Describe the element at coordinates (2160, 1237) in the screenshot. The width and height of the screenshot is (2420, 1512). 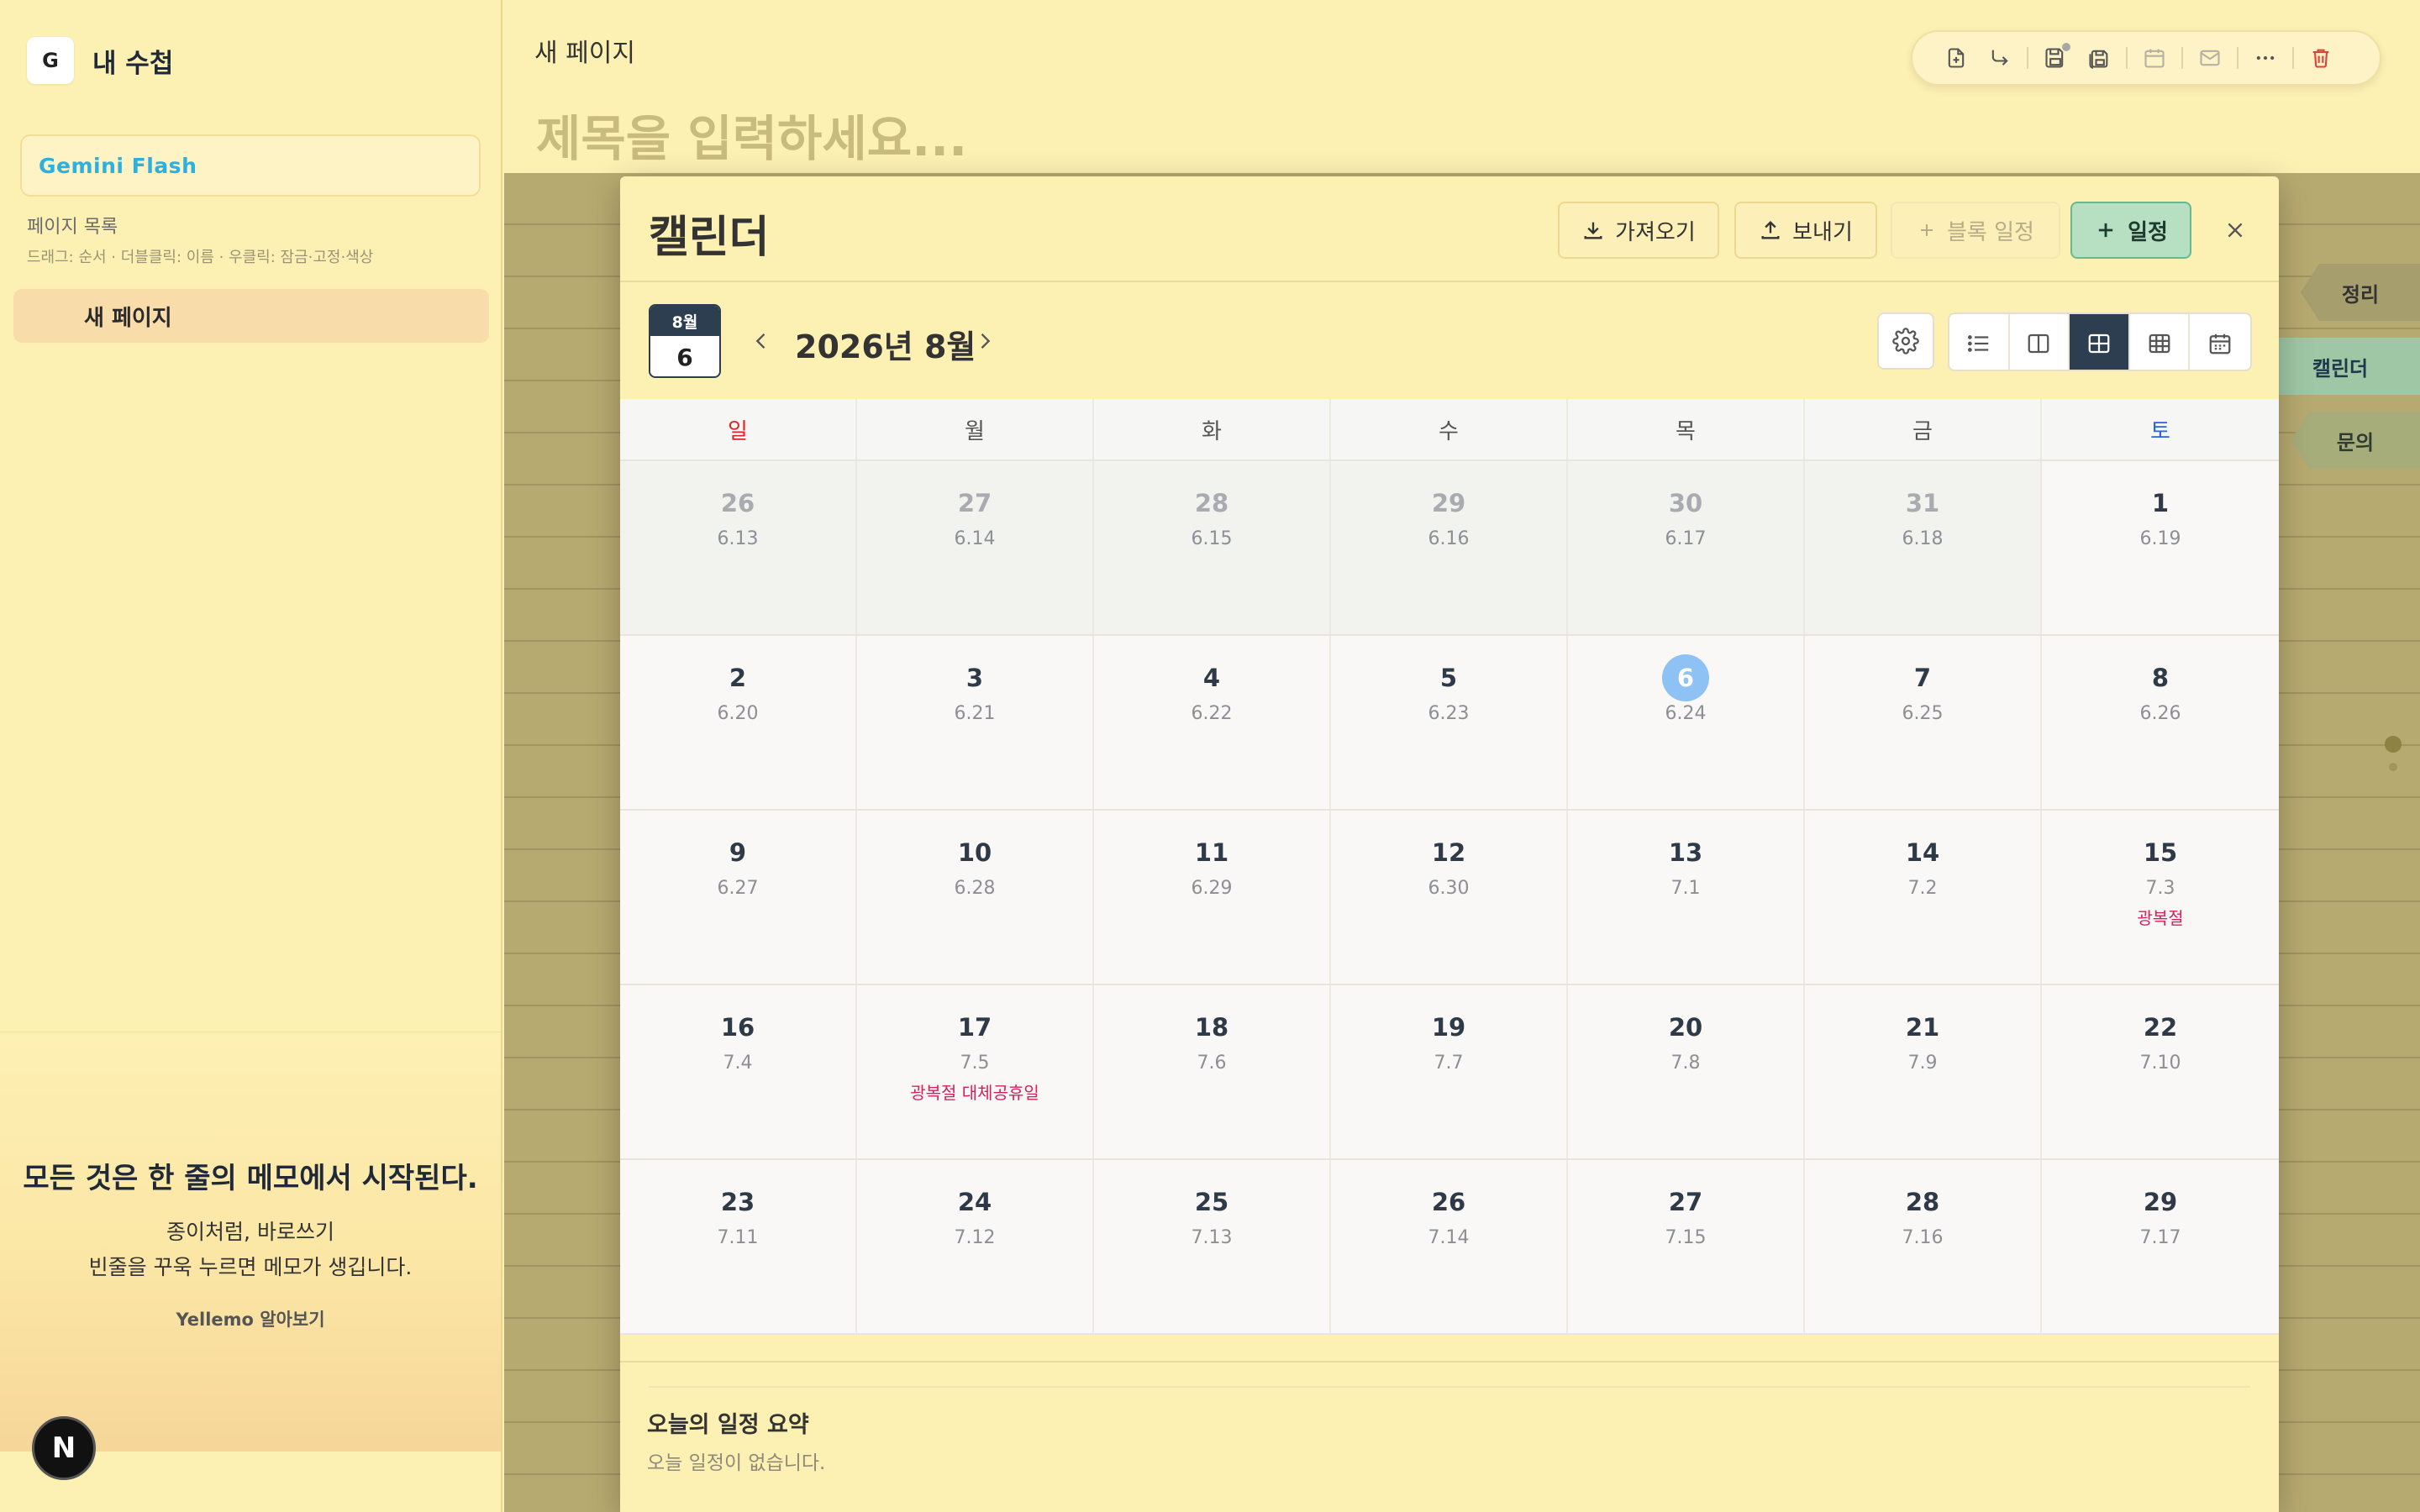
I see `lunar-date: 7.17` at that location.